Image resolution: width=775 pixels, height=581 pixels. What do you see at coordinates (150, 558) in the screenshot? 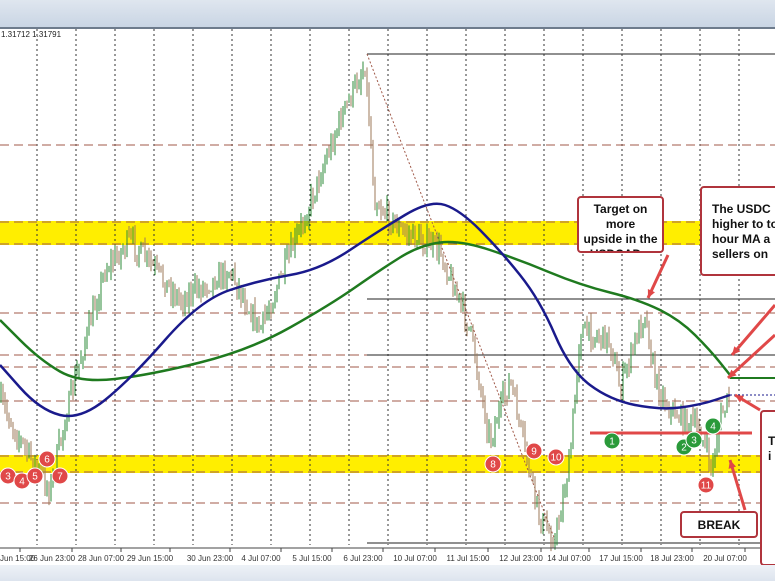
I see `x-tick-label: 29 Jun 15:00` at bounding box center [150, 558].